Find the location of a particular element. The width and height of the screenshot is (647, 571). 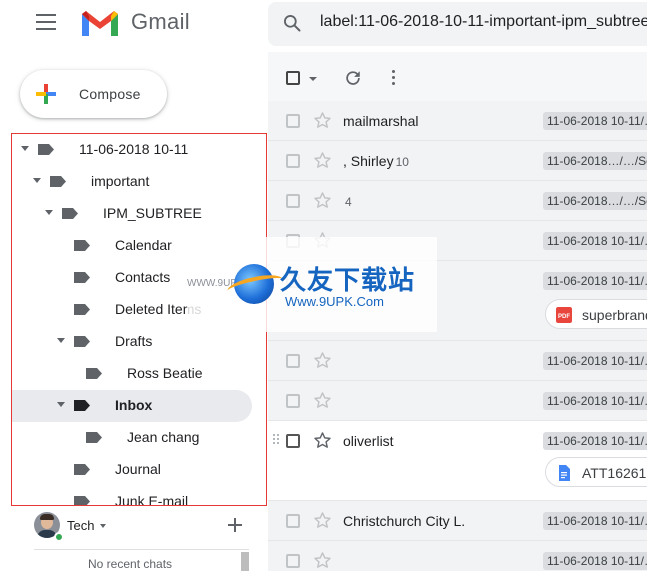

app-name: Gmail is located at coordinates (160, 22).